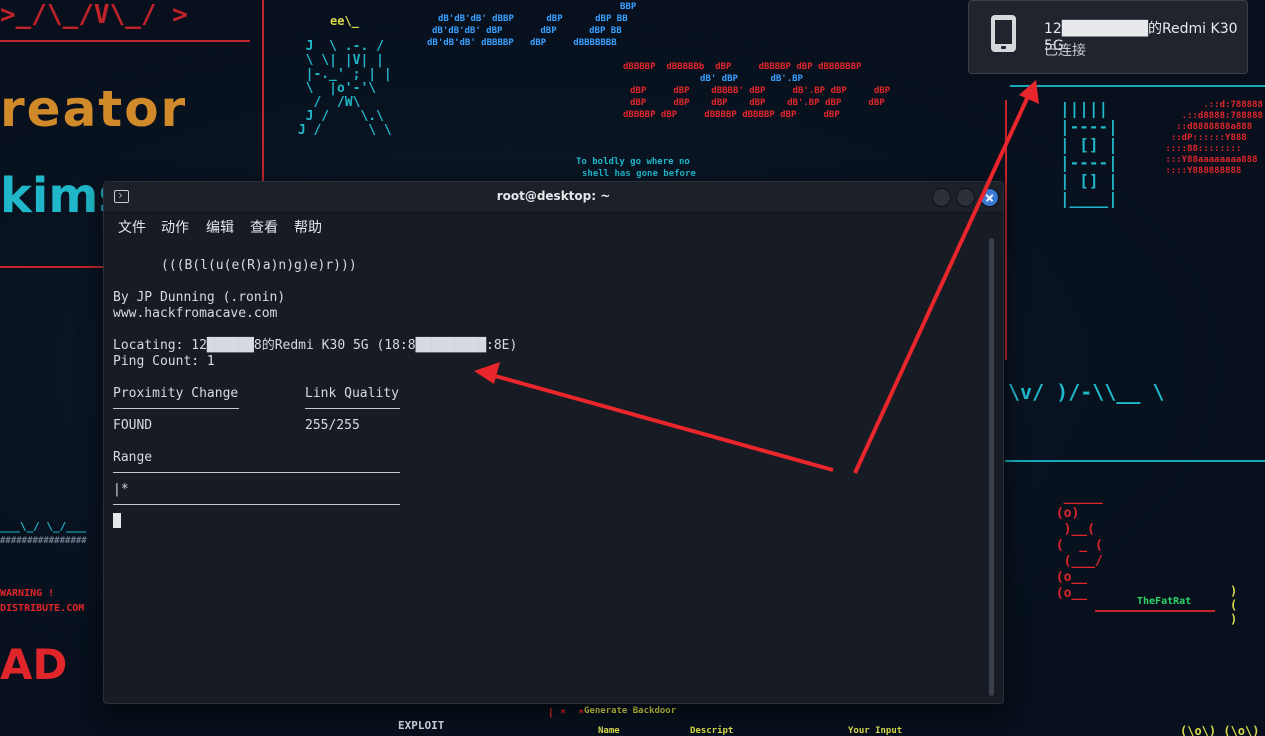  Describe the element at coordinates (132, 227) in the screenshot. I see `menu-file: 文件` at that location.